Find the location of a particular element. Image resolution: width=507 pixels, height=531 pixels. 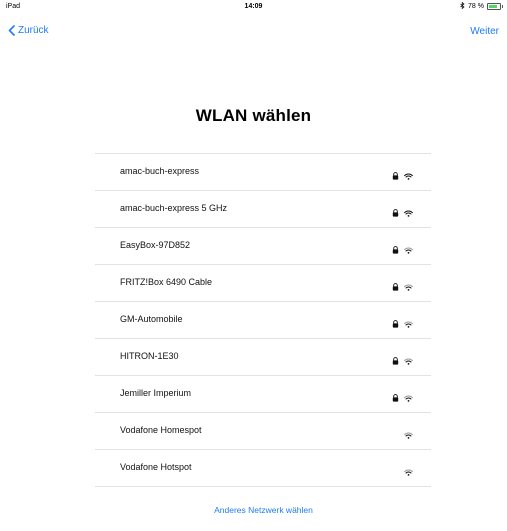

wifi-network-row: FRITZ!Box 6490 Cable is located at coordinates (263, 283).